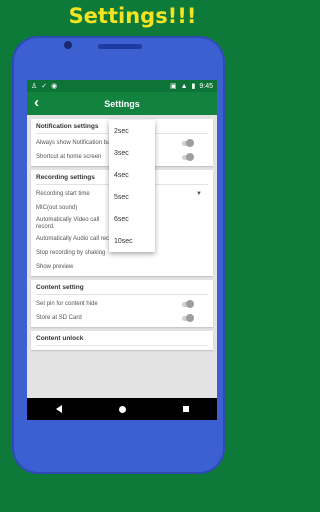  I want to click on popup-option: 10sec, so click(132, 241).